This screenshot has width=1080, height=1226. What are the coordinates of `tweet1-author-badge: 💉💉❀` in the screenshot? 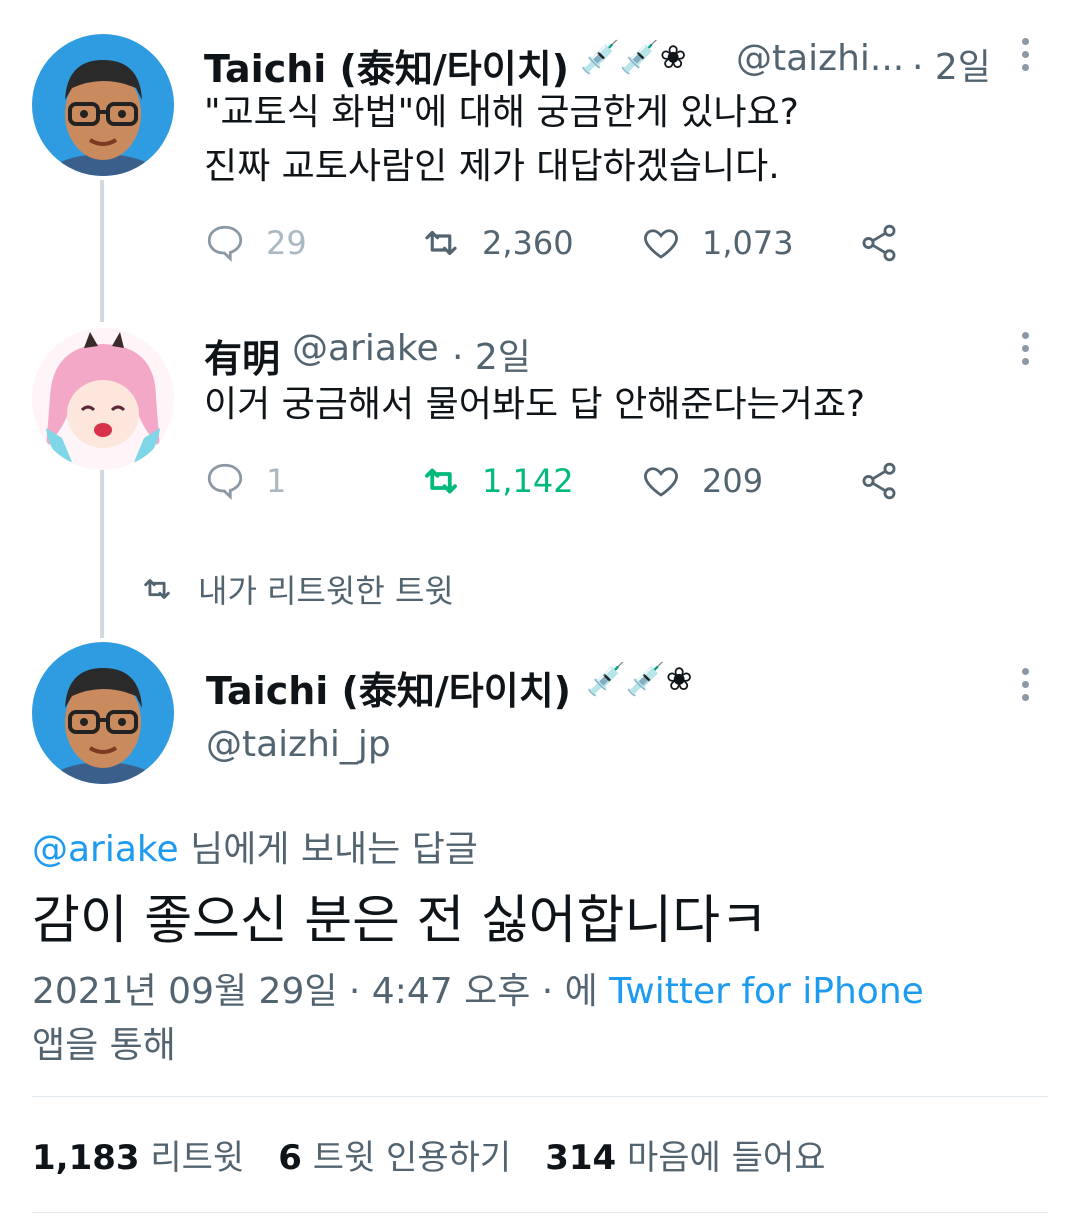 It's located at (633, 57).